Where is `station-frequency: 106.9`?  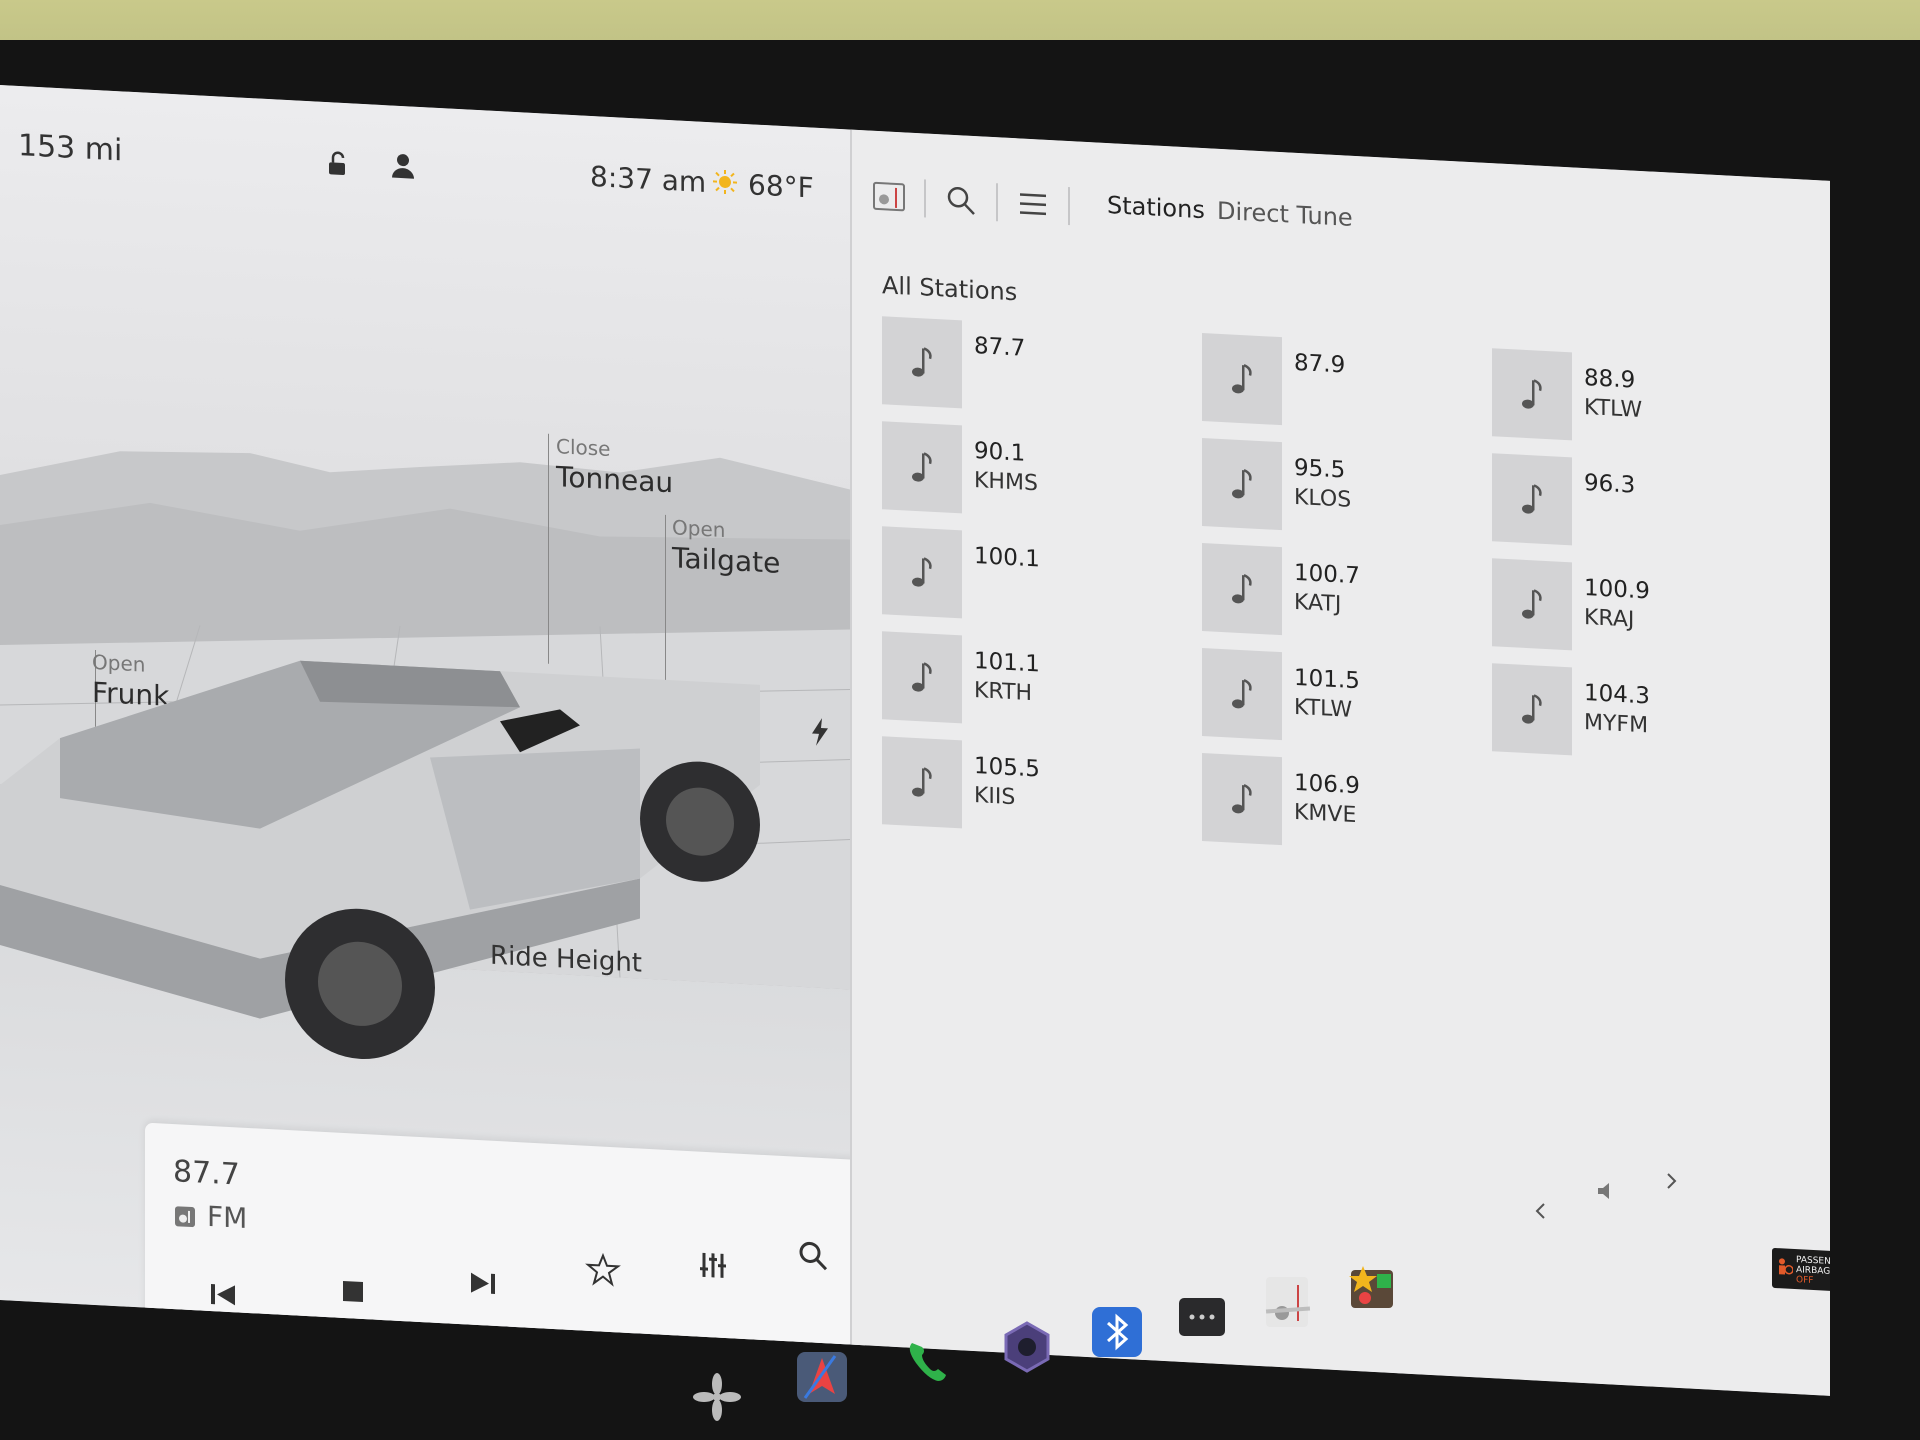
station-frequency: 106.9 is located at coordinates (1327, 784).